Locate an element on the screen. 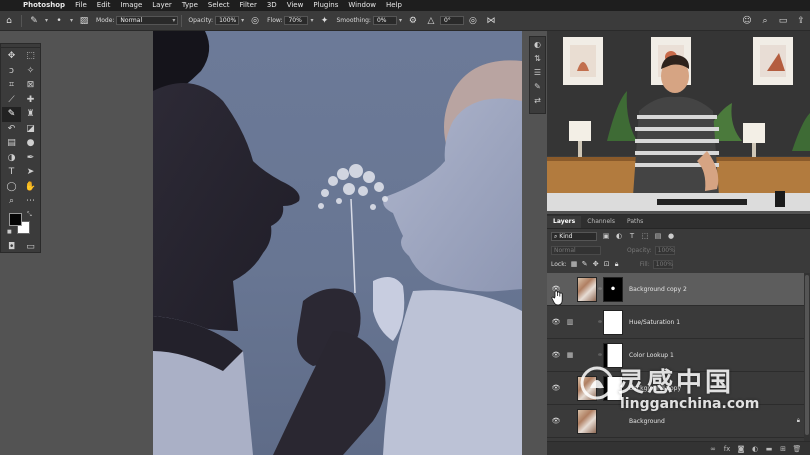 The image size is (810, 455). lock-artboard-icon: ⊡ is located at coordinates (607, 264).